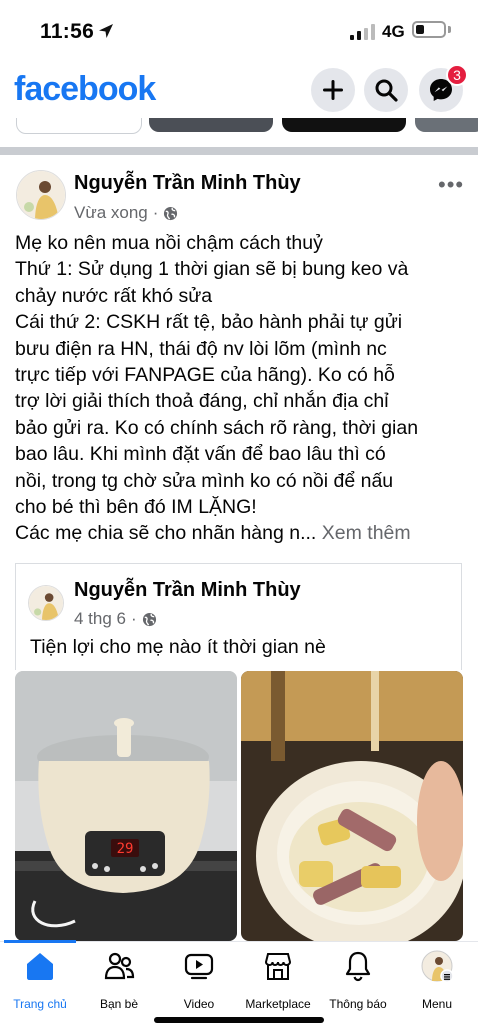 Image resolution: width=478 pixels, height=1035 pixels. What do you see at coordinates (40, 941) in the screenshot?
I see `active-tab-indicator` at bounding box center [40, 941].